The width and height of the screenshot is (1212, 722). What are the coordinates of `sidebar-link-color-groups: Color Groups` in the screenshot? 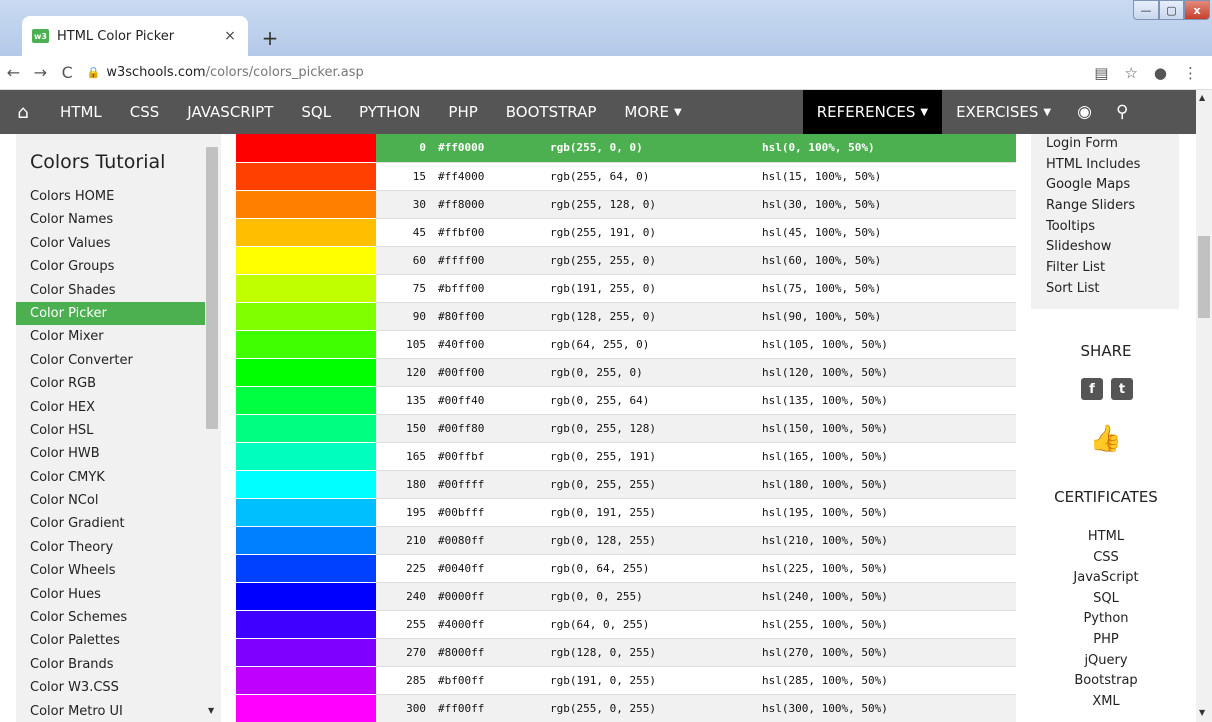 It's located at (111, 266).